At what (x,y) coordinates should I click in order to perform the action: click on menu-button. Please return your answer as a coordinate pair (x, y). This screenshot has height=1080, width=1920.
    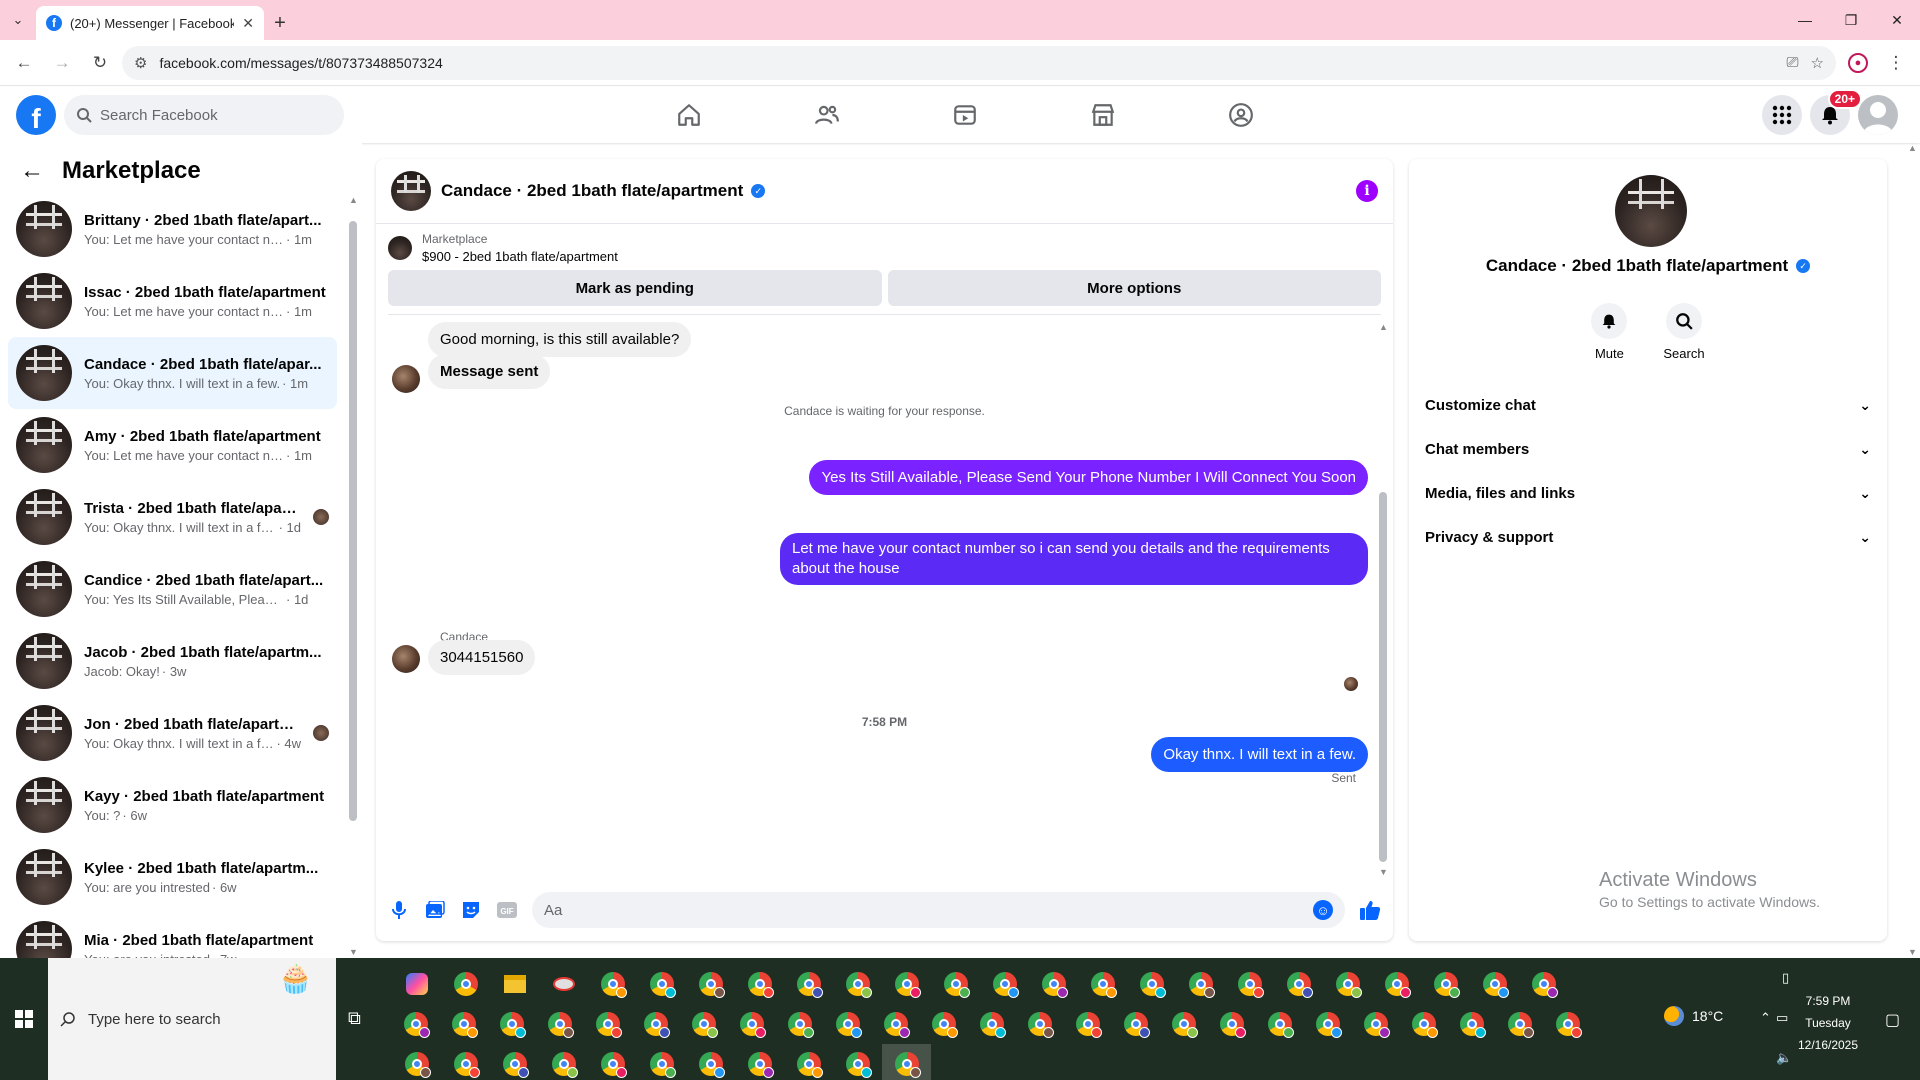
    Looking at the image, I should click on (1782, 115).